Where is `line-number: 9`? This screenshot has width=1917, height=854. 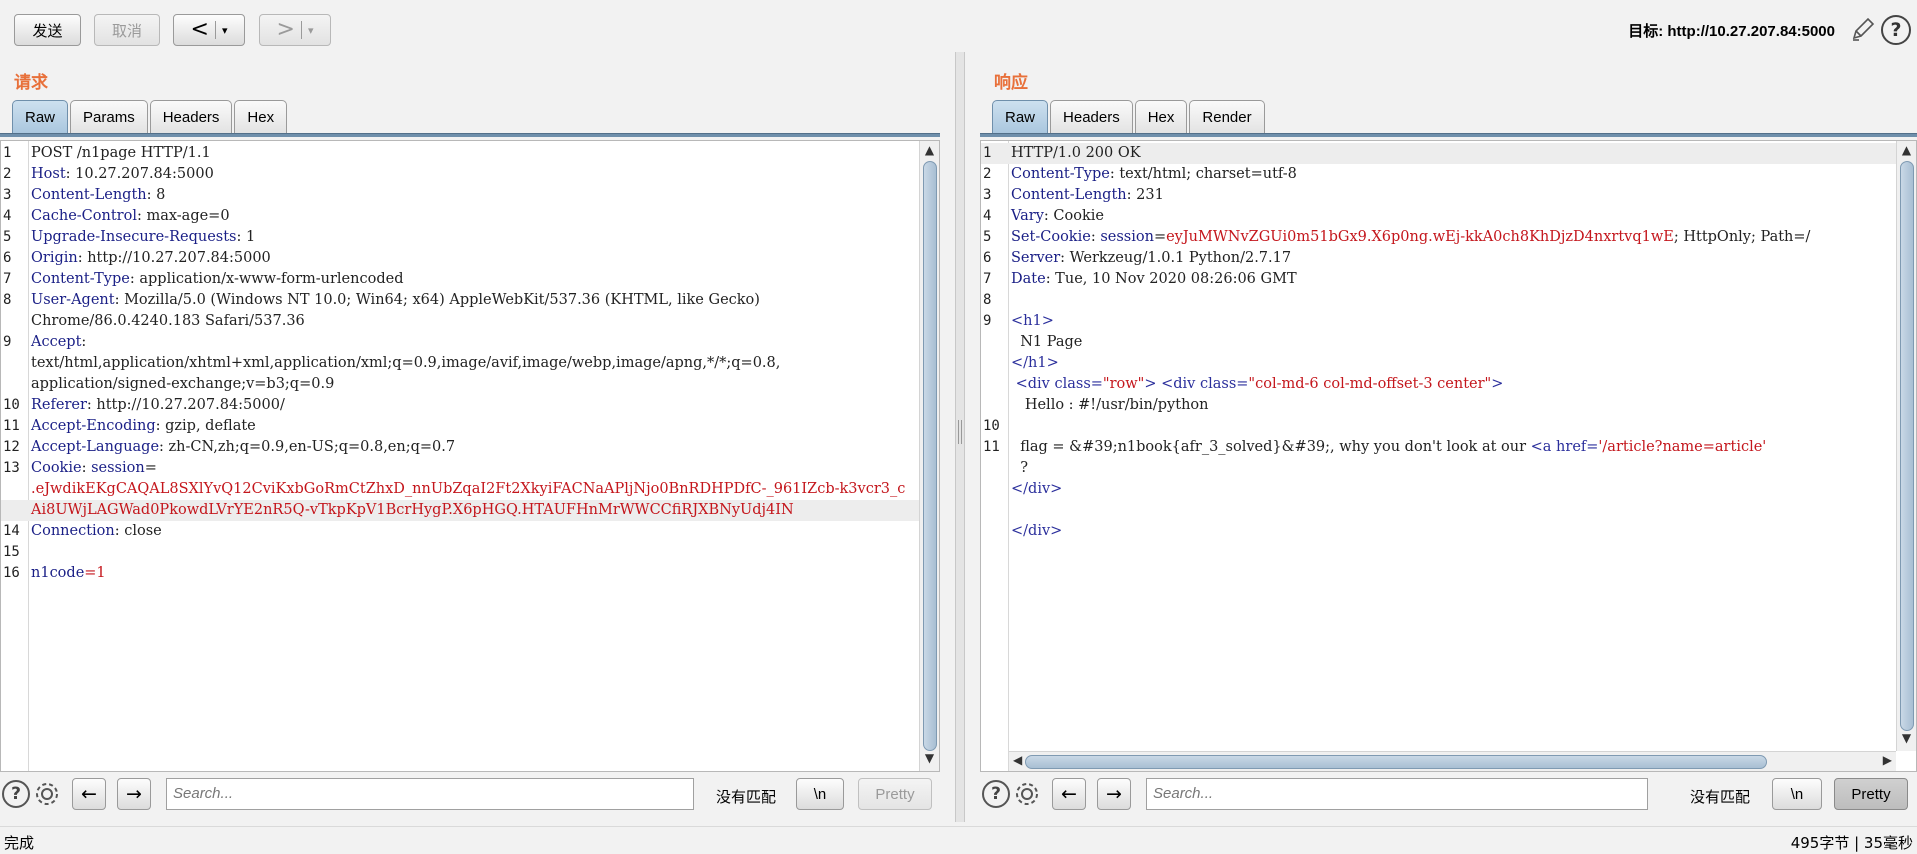
line-number: 9 is located at coordinates (987, 321).